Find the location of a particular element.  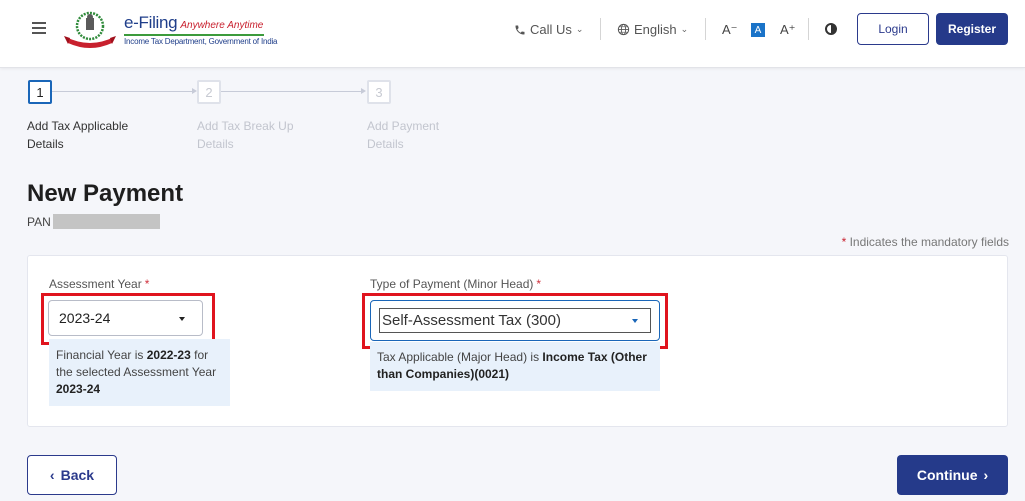

step-2-number: 2 is located at coordinates (209, 92).